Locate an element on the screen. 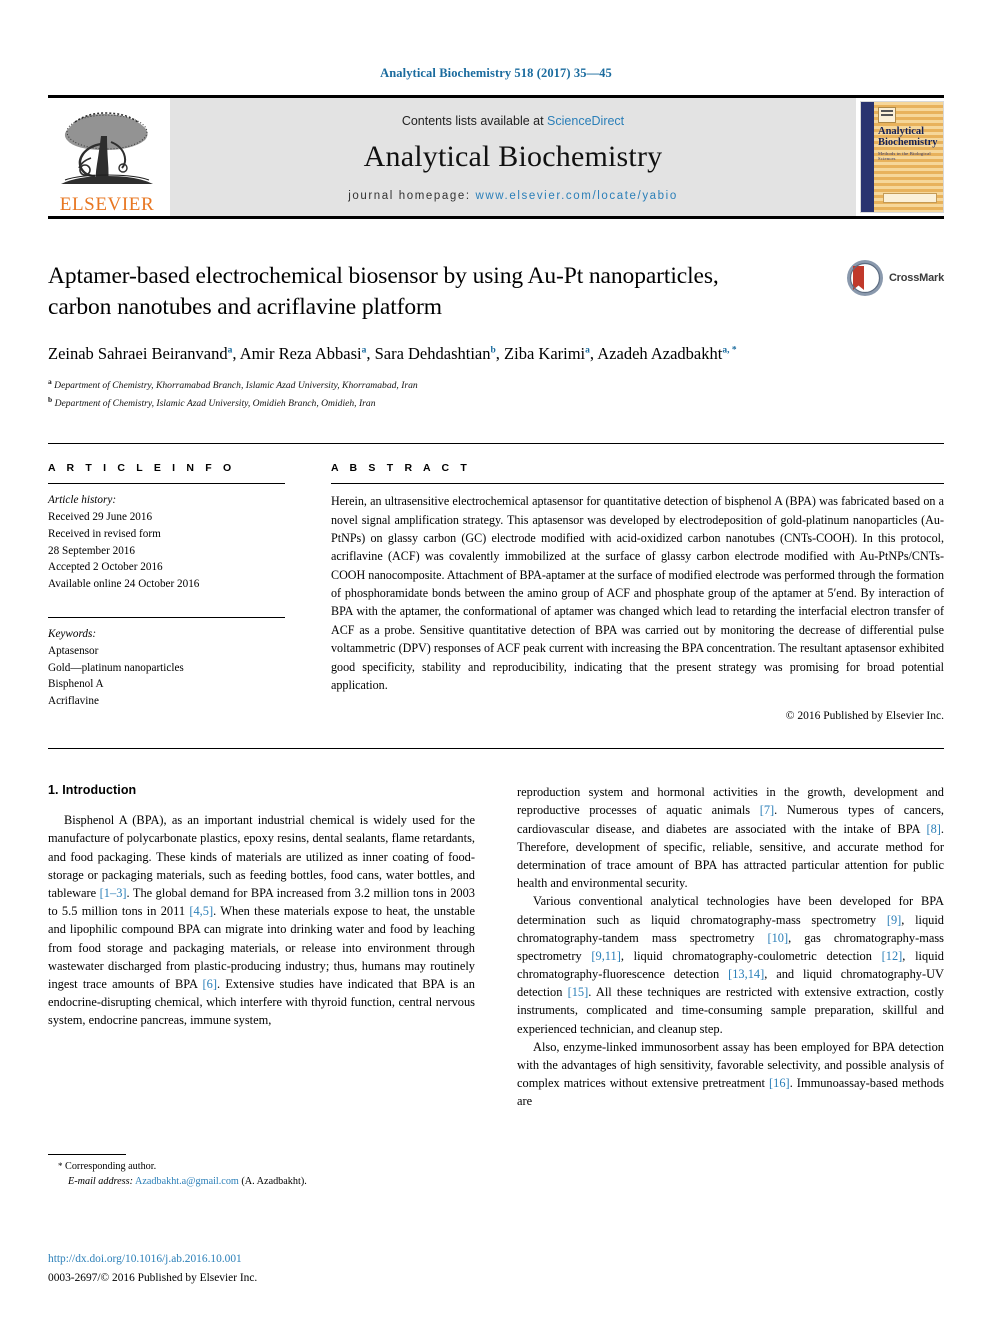 This screenshot has width=992, height=1323. journal-homepage-link: www.elsevier.com/locate/yabio is located at coordinates (576, 196).